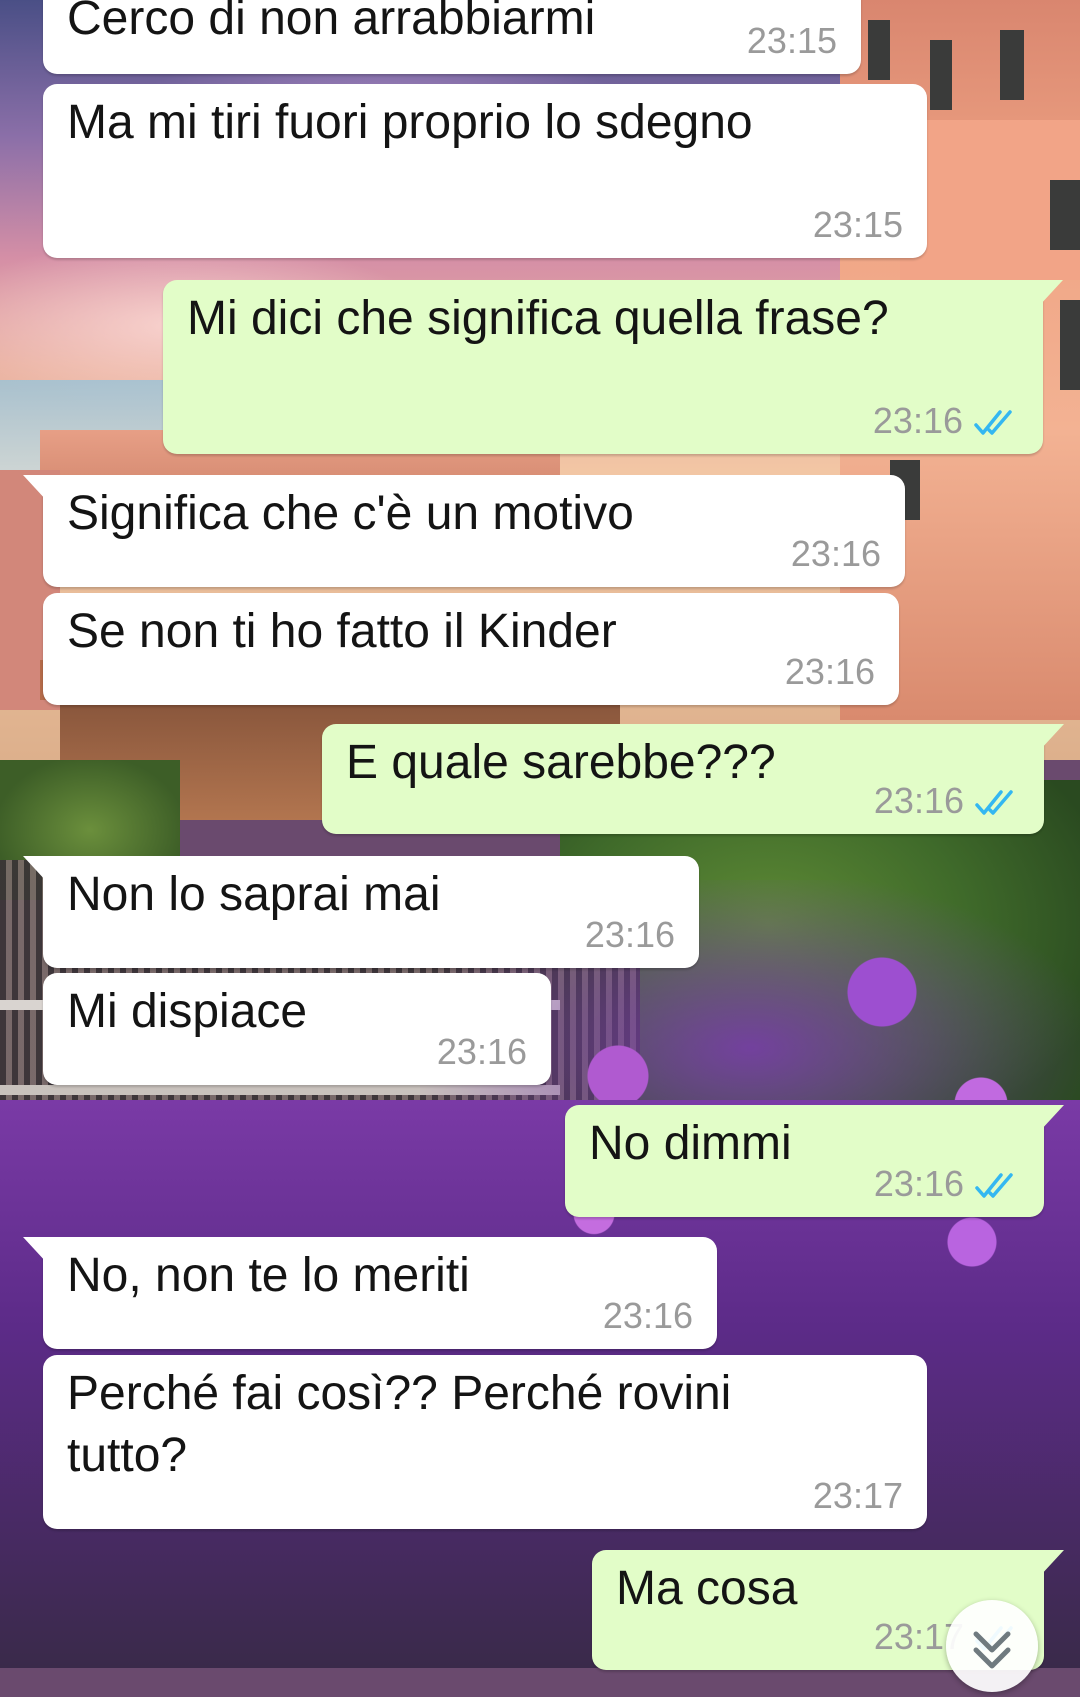  I want to click on incoming-message: No, non te lo meriti 23:16, so click(370, 1293).